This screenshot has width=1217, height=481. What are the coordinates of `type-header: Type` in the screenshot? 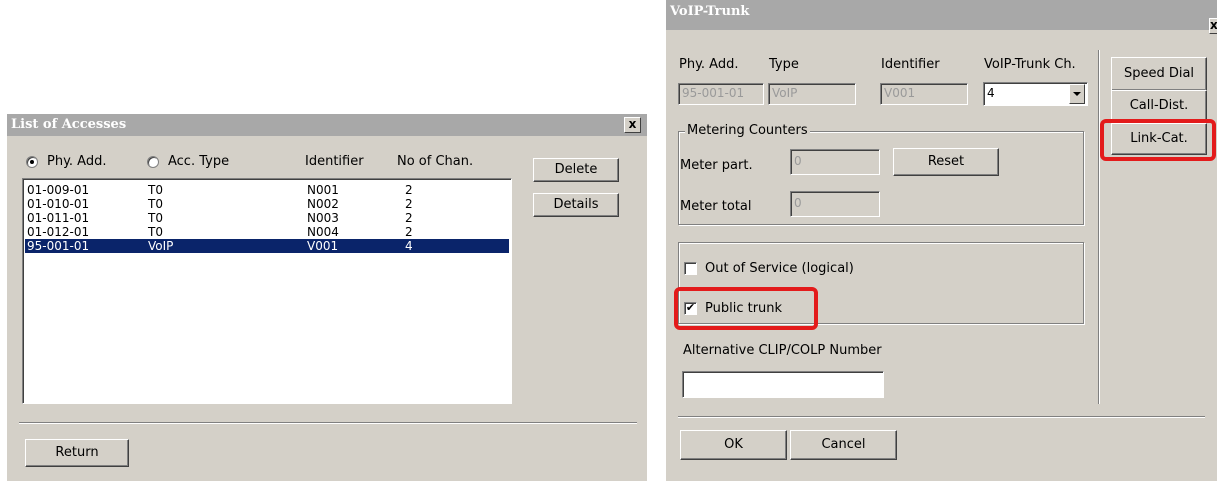 It's located at (784, 64).